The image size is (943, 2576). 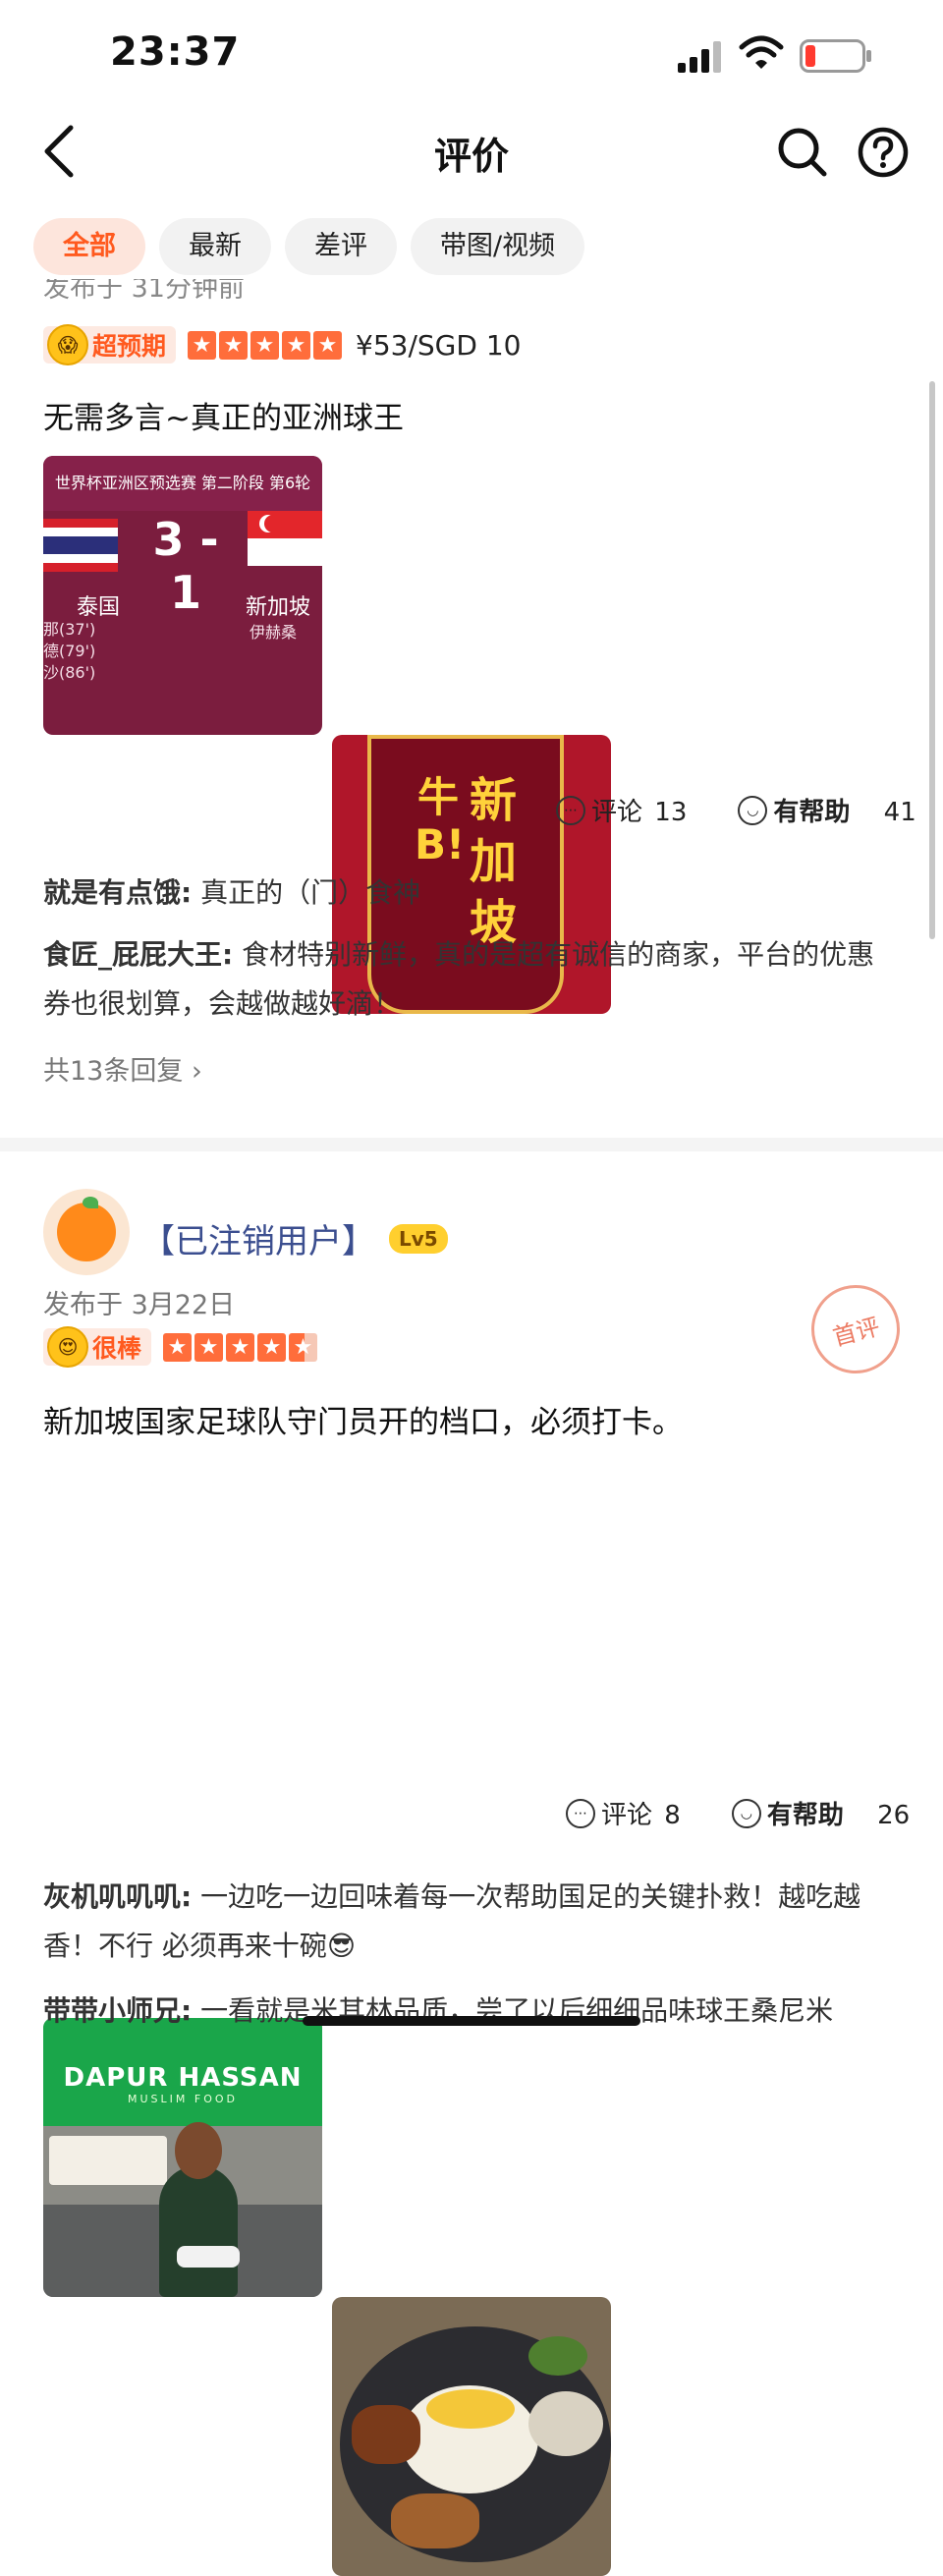 I want to click on person-head, so click(x=198, y=2150).